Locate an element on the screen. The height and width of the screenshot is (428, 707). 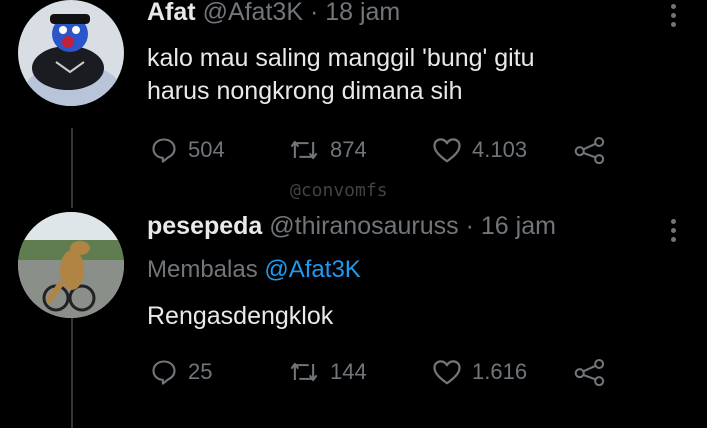
like-button: 1.616 is located at coordinates (479, 372).